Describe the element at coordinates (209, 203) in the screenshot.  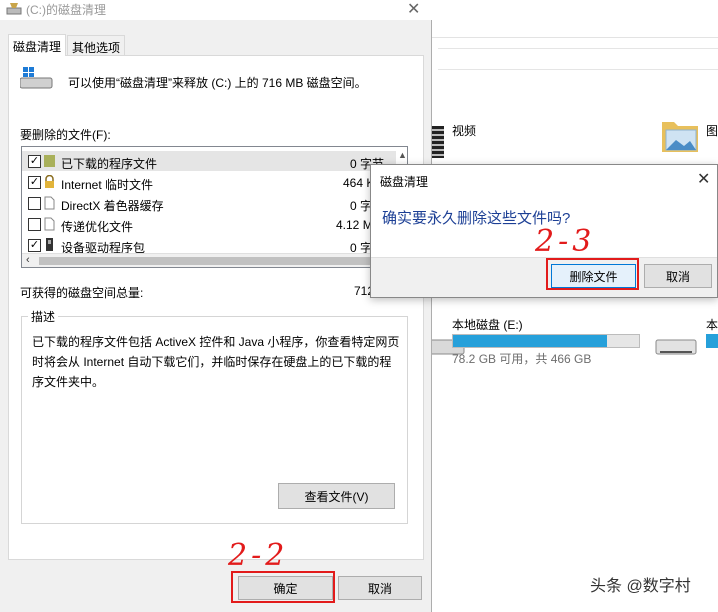
I see `list-item: DirectX 着色器缓存 0 字` at that location.